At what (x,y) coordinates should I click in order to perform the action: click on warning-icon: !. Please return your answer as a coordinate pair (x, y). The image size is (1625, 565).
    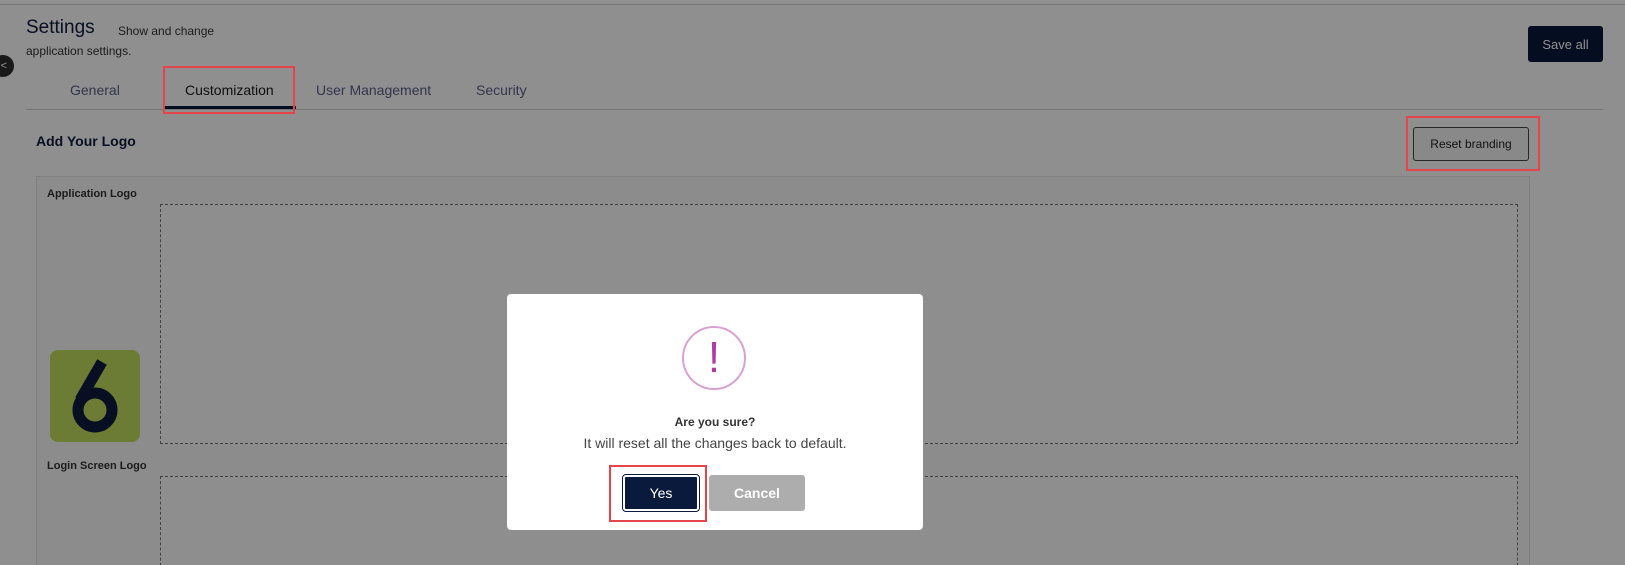
    Looking at the image, I should click on (714, 358).